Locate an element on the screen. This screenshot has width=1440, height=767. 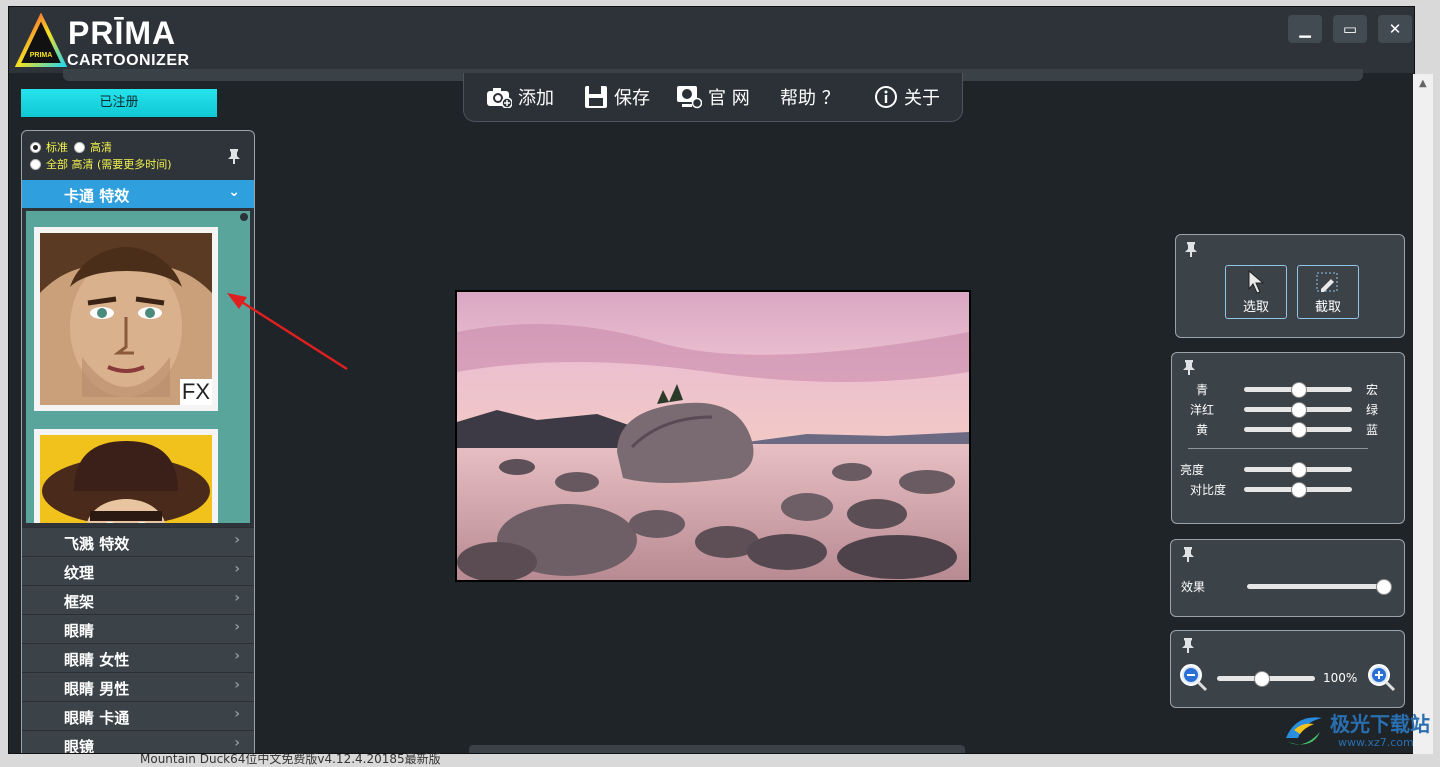
watermark-url: www.xz7.com is located at coordinates (1376, 742).